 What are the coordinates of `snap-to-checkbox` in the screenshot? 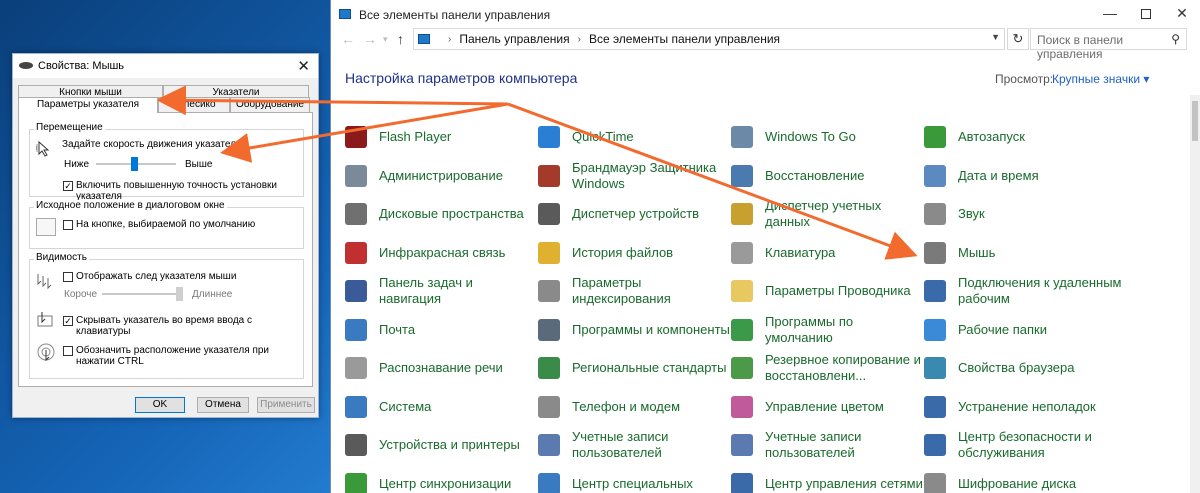 It's located at (68, 225).